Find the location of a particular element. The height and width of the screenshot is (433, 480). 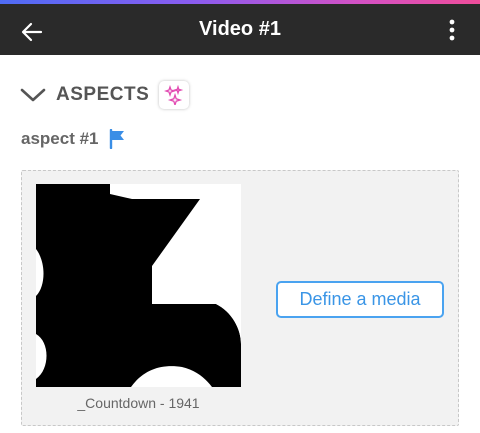

section-title: ASPECTS is located at coordinates (103, 94).